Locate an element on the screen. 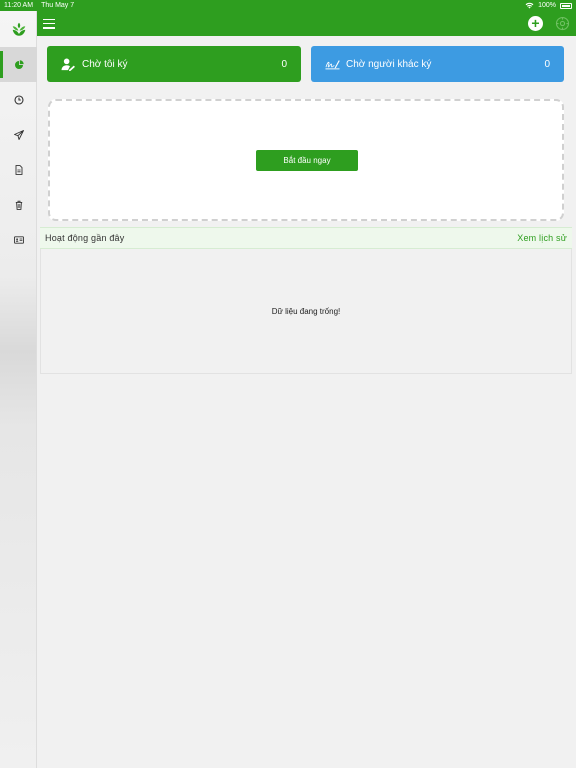 This screenshot has height=768, width=576. card-waiting-others-label: Chờ người khác ký is located at coordinates (389, 64).